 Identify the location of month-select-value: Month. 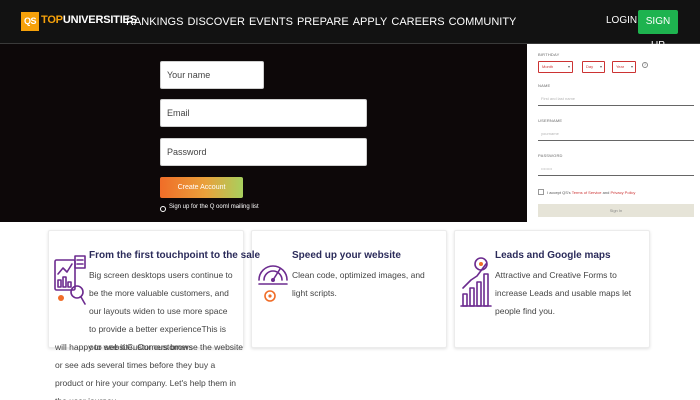
(548, 66).